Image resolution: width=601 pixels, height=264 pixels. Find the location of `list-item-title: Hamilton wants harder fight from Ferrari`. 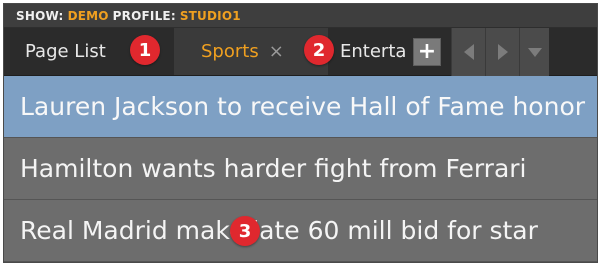

list-item-title: Hamilton wants harder fight from Ferrari is located at coordinates (273, 168).